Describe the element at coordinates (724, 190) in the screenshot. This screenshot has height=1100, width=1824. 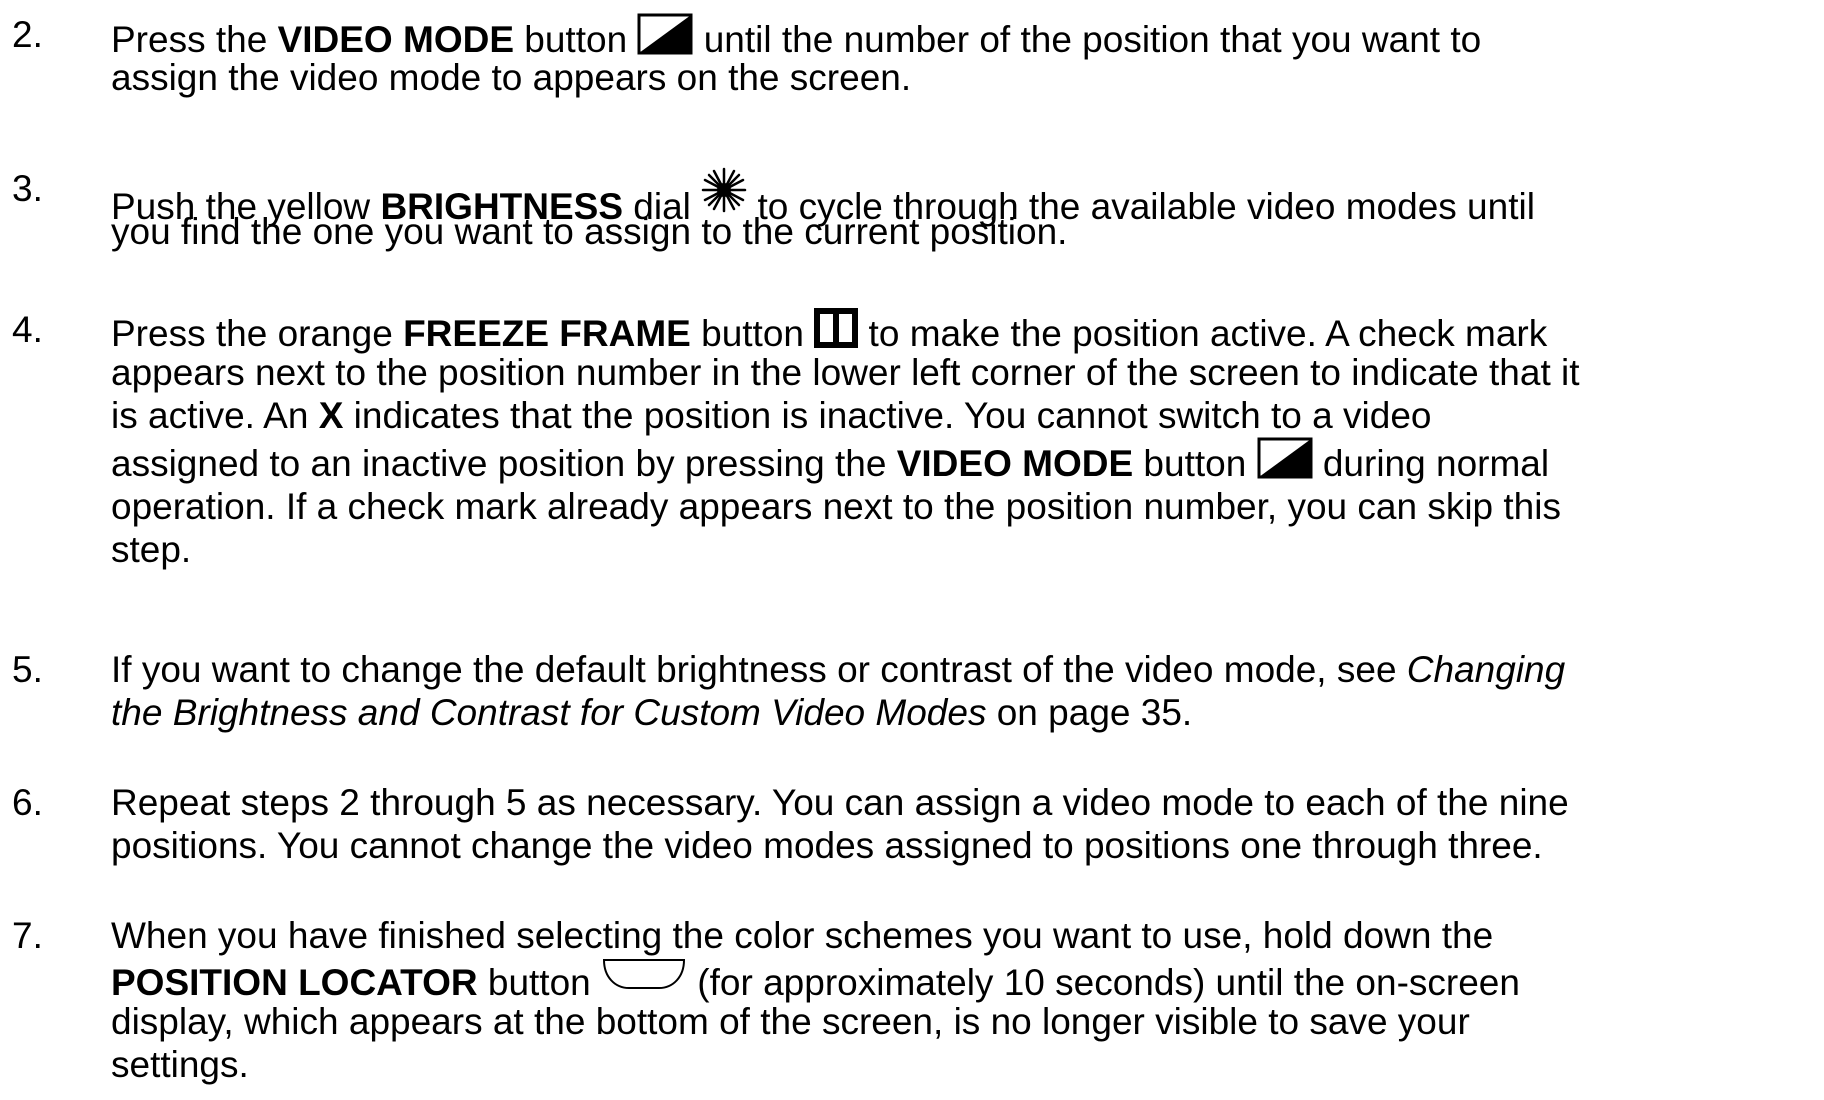
I see `brightness-icon` at that location.